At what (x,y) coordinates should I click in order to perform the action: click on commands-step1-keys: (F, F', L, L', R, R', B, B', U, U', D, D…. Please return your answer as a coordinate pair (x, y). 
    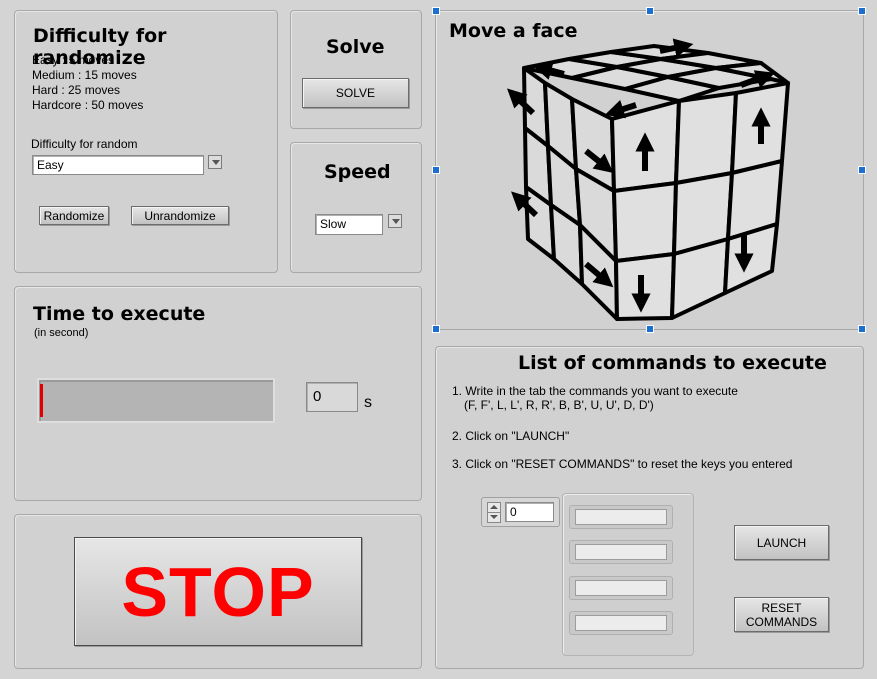
    Looking at the image, I should click on (559, 405).